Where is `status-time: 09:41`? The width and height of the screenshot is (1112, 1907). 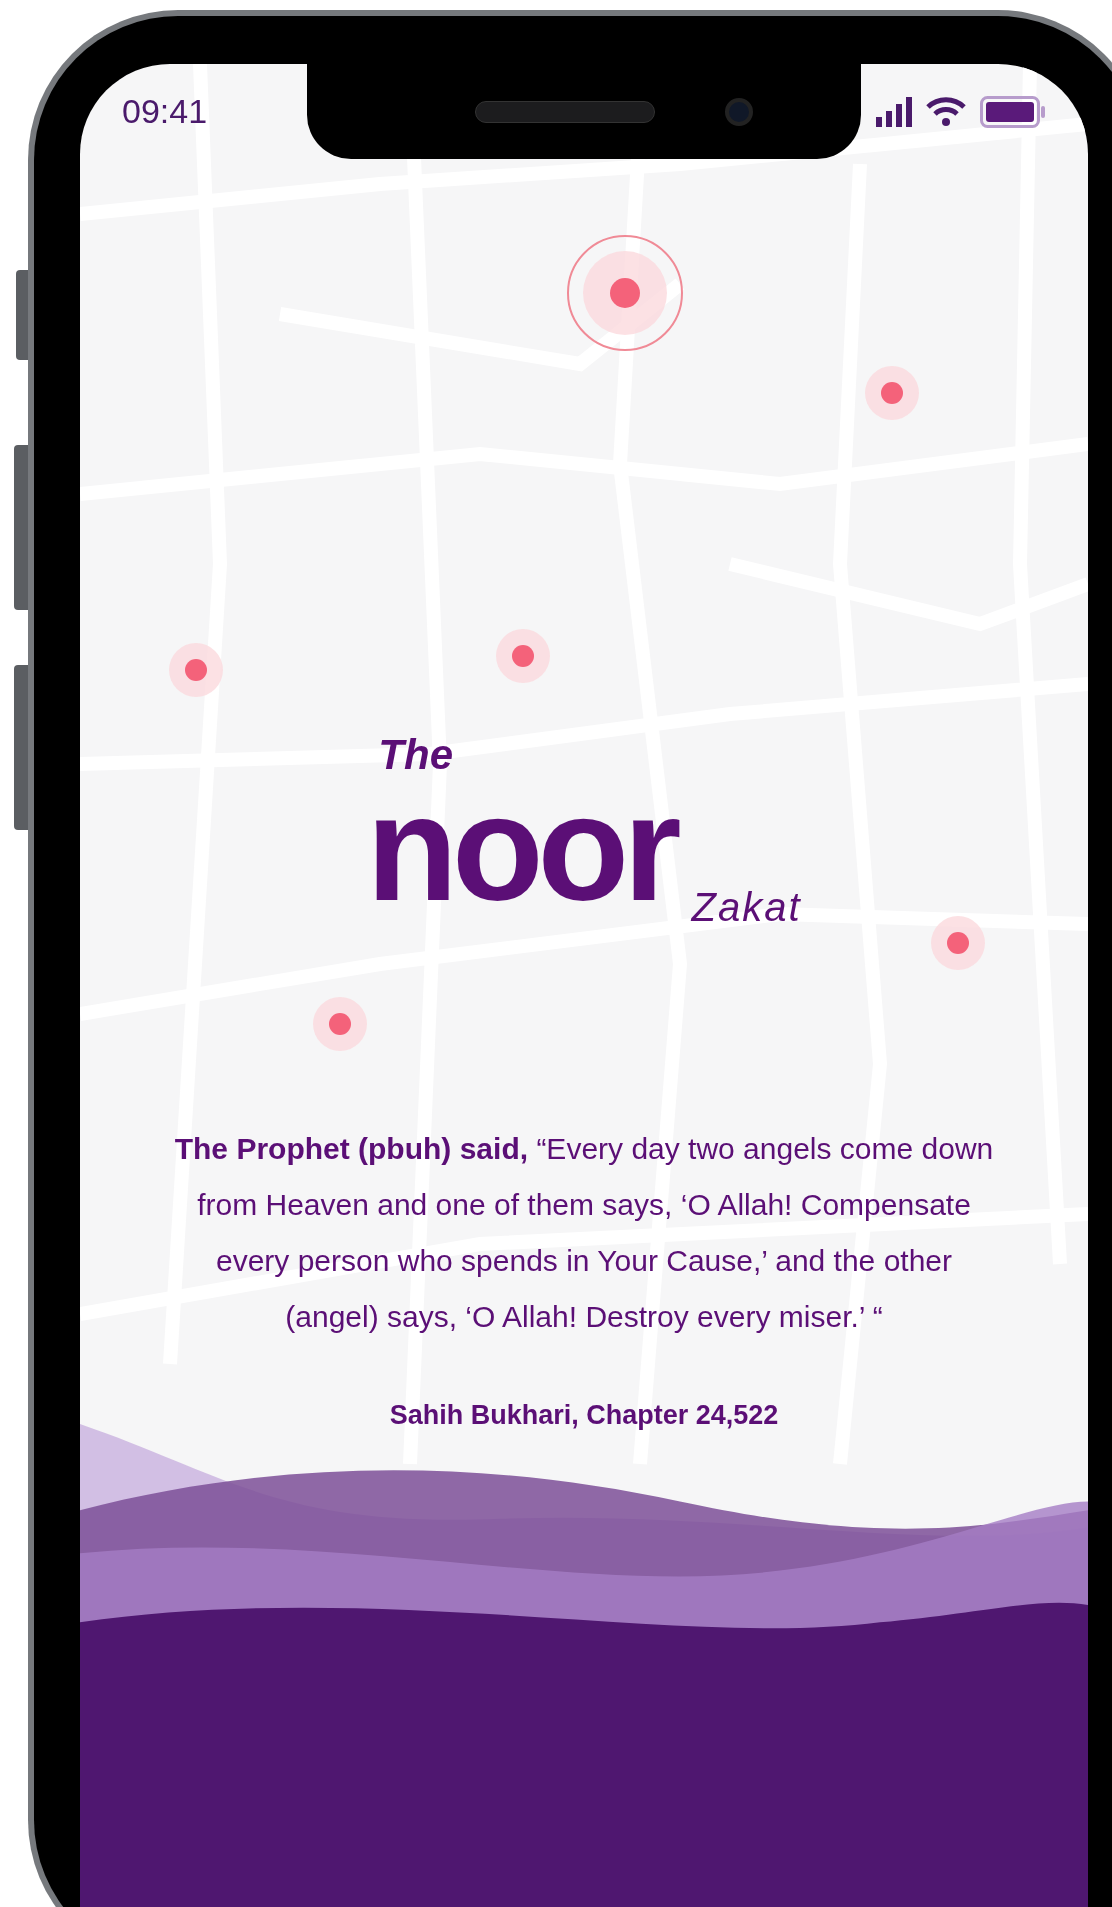 status-time: 09:41 is located at coordinates (165, 111).